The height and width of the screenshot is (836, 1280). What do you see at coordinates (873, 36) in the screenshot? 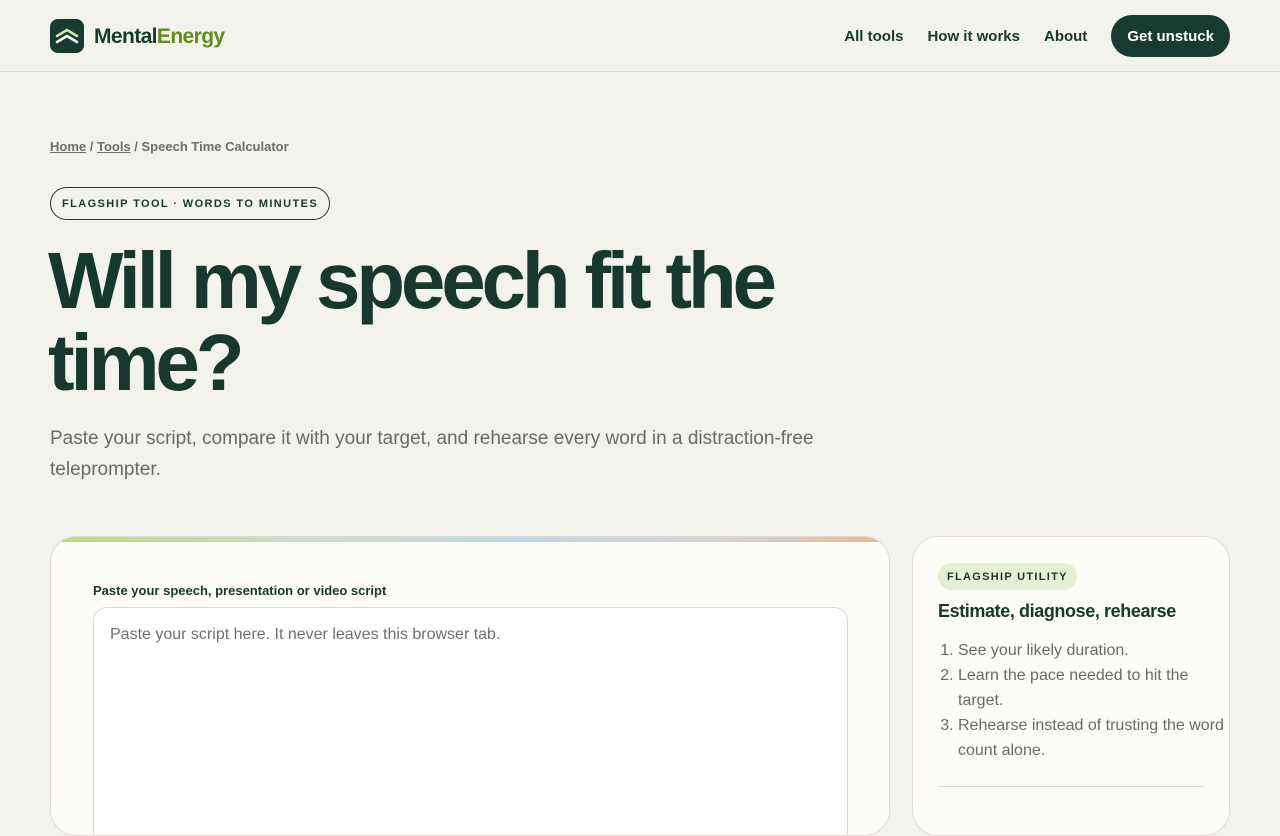
I see `nav-all-tools: All tools` at bounding box center [873, 36].